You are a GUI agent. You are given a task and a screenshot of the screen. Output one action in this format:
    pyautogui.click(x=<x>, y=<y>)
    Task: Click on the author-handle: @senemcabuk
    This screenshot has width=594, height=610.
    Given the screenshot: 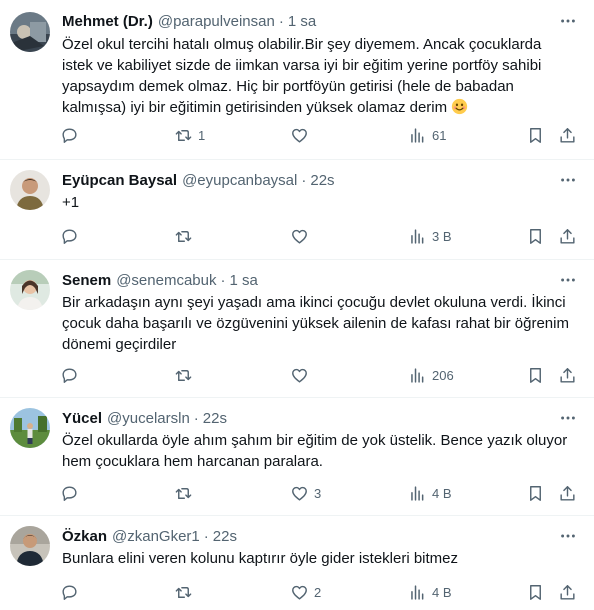 What is the action you would take?
    pyautogui.click(x=166, y=280)
    